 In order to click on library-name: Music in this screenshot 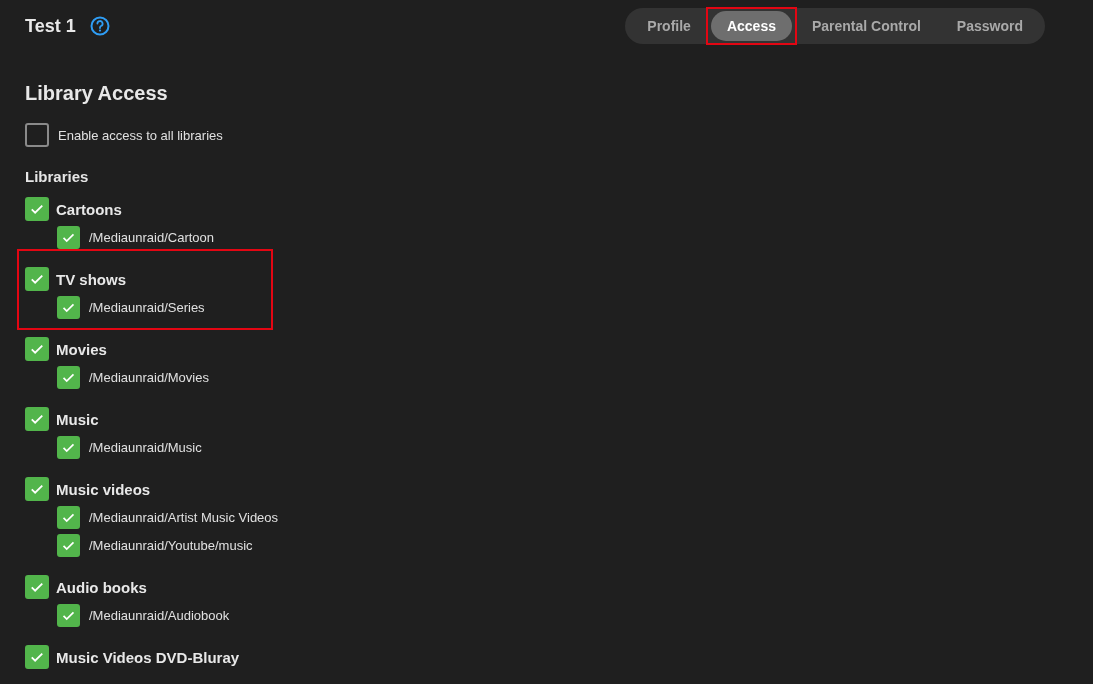, I will do `click(77, 419)`.